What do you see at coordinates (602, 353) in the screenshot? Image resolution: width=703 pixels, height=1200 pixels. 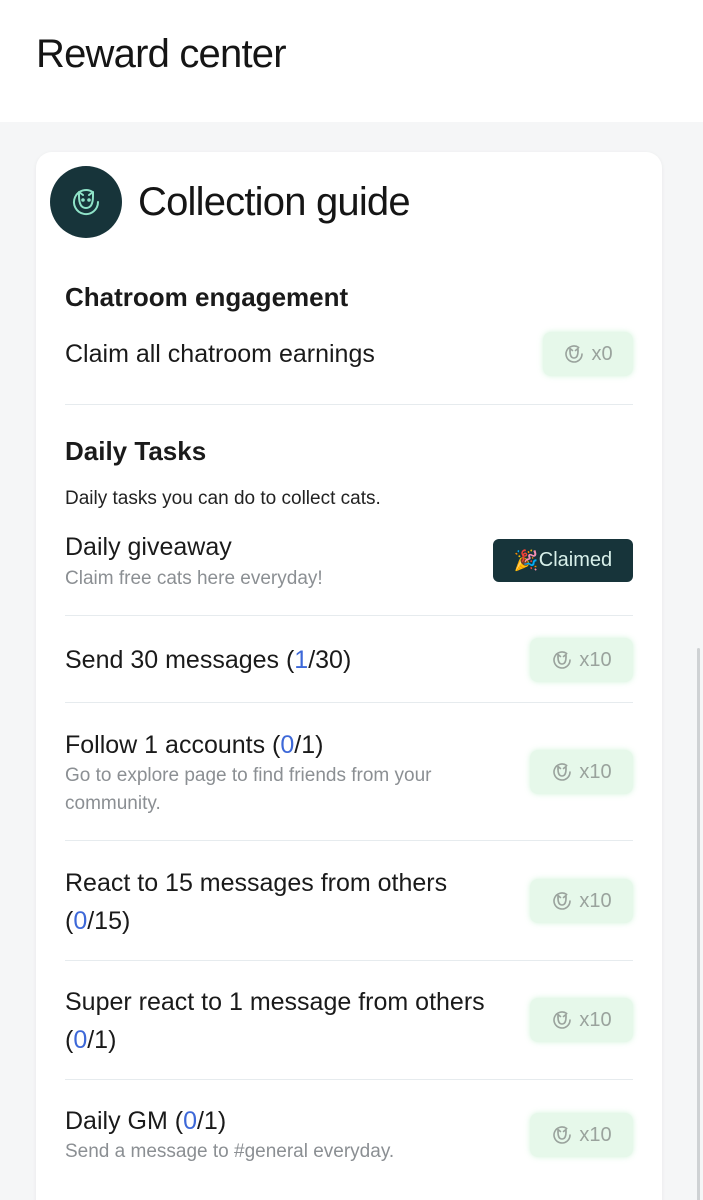 I see `chatroom-reward-value: x0` at bounding box center [602, 353].